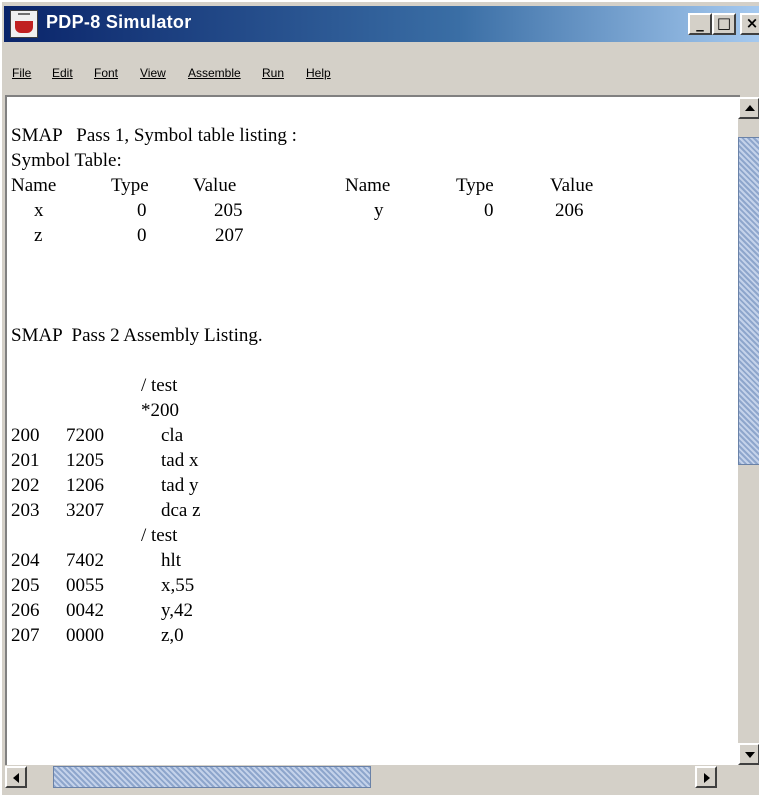 The image size is (759, 795). I want to click on listing-opcode: 7402, so click(85, 560).